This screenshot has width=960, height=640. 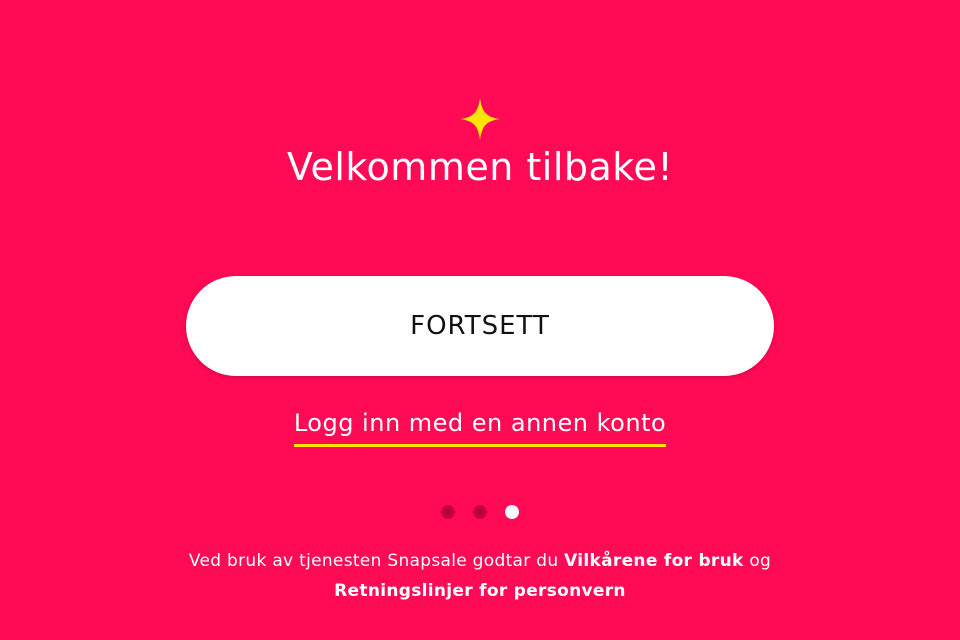 I want to click on continue-button-label: FORTSETT, so click(x=480, y=326).